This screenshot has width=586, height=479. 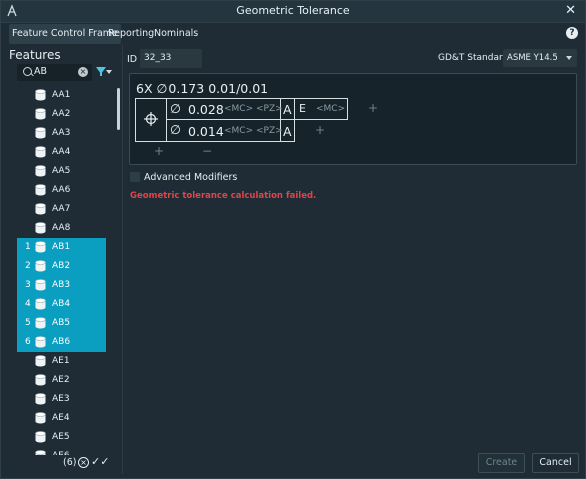 I want to click on mc-modifier-row1: <MC>, so click(x=238, y=109).